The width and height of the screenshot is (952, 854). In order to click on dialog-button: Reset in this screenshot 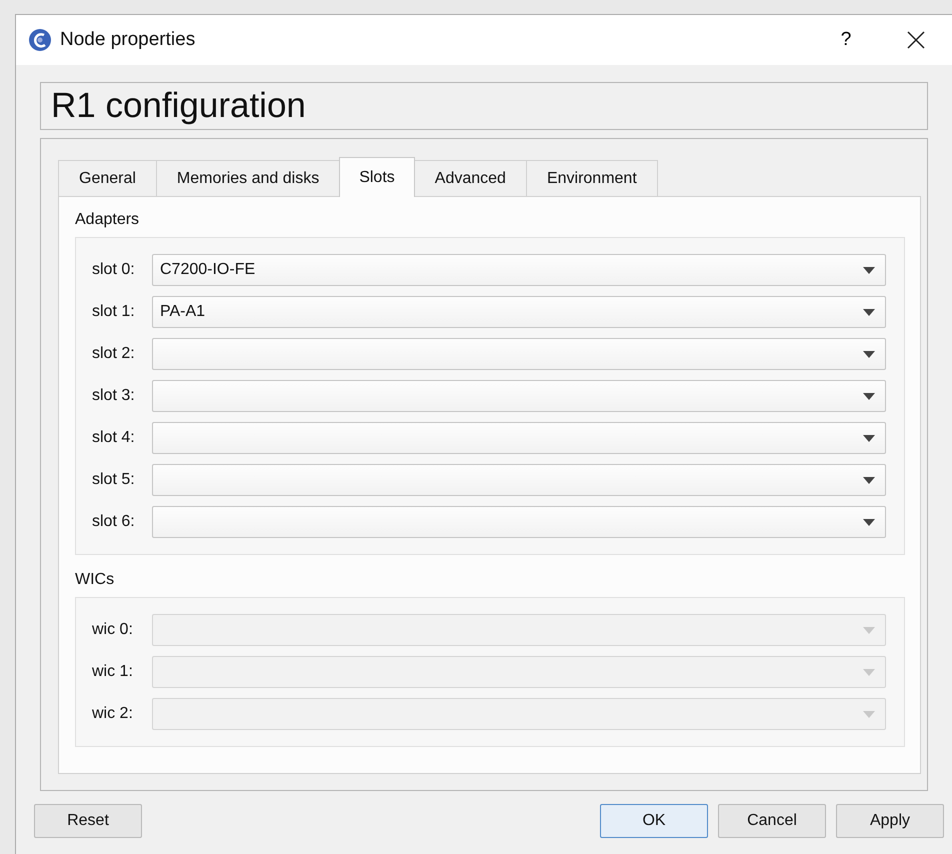, I will do `click(88, 821)`.